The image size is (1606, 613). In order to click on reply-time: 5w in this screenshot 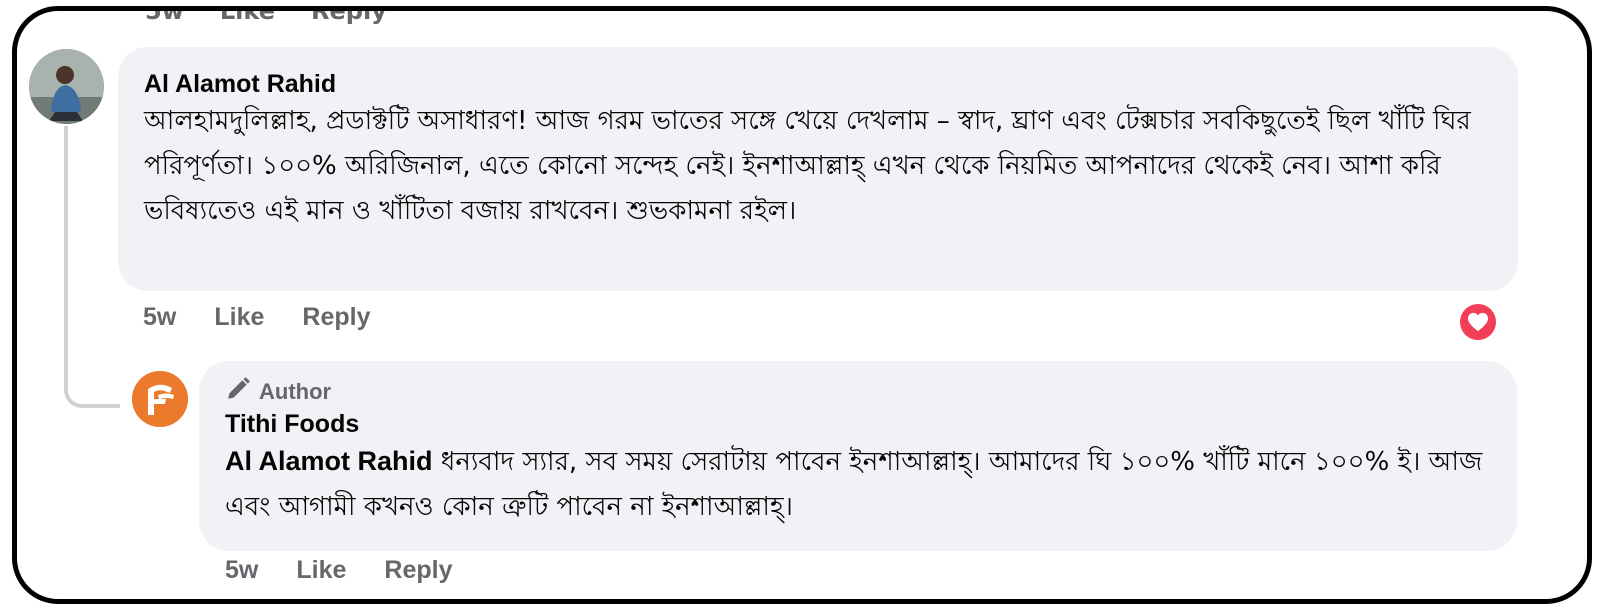, I will do `click(241, 570)`.